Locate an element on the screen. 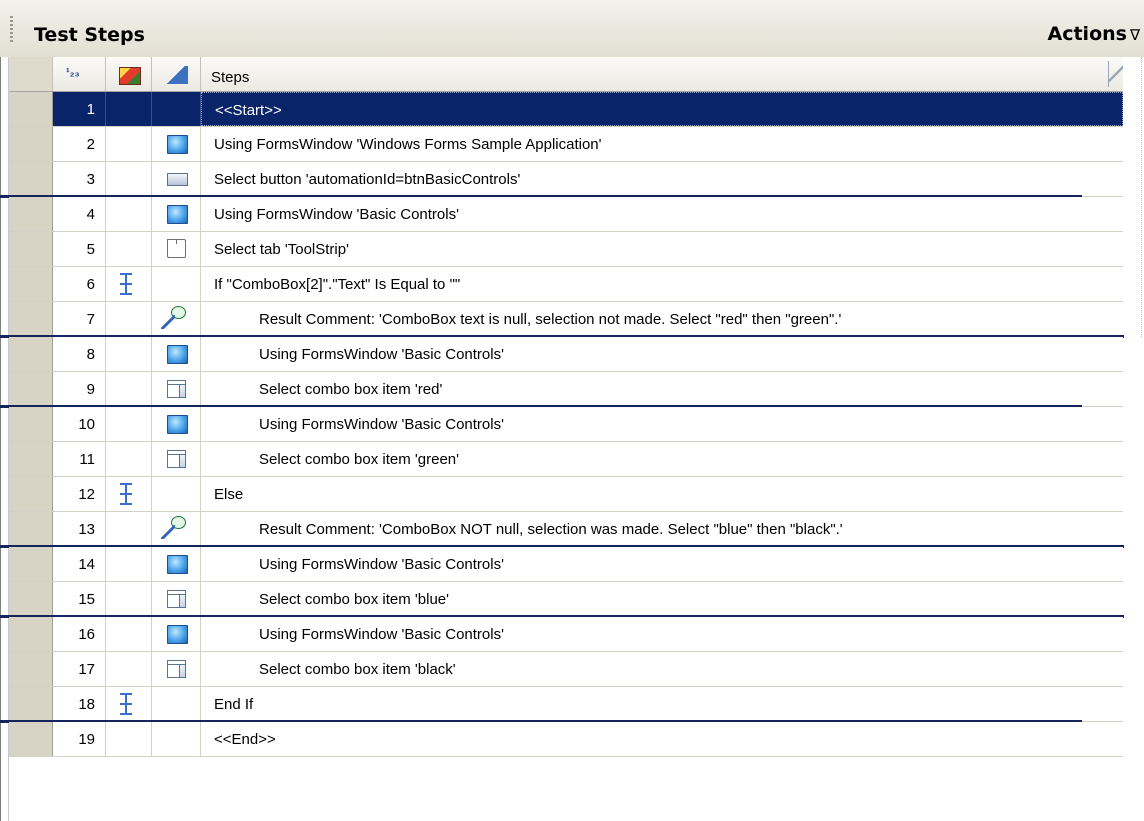  step-number: 15 is located at coordinates (79, 599).